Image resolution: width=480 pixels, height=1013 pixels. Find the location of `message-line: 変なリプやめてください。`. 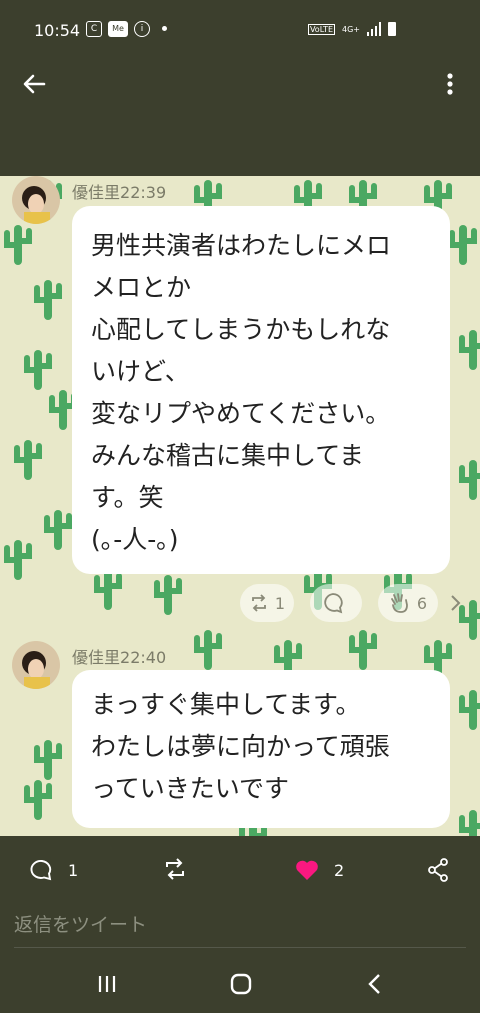

message-line: 変なリプやめてください。 is located at coordinates (241, 413).